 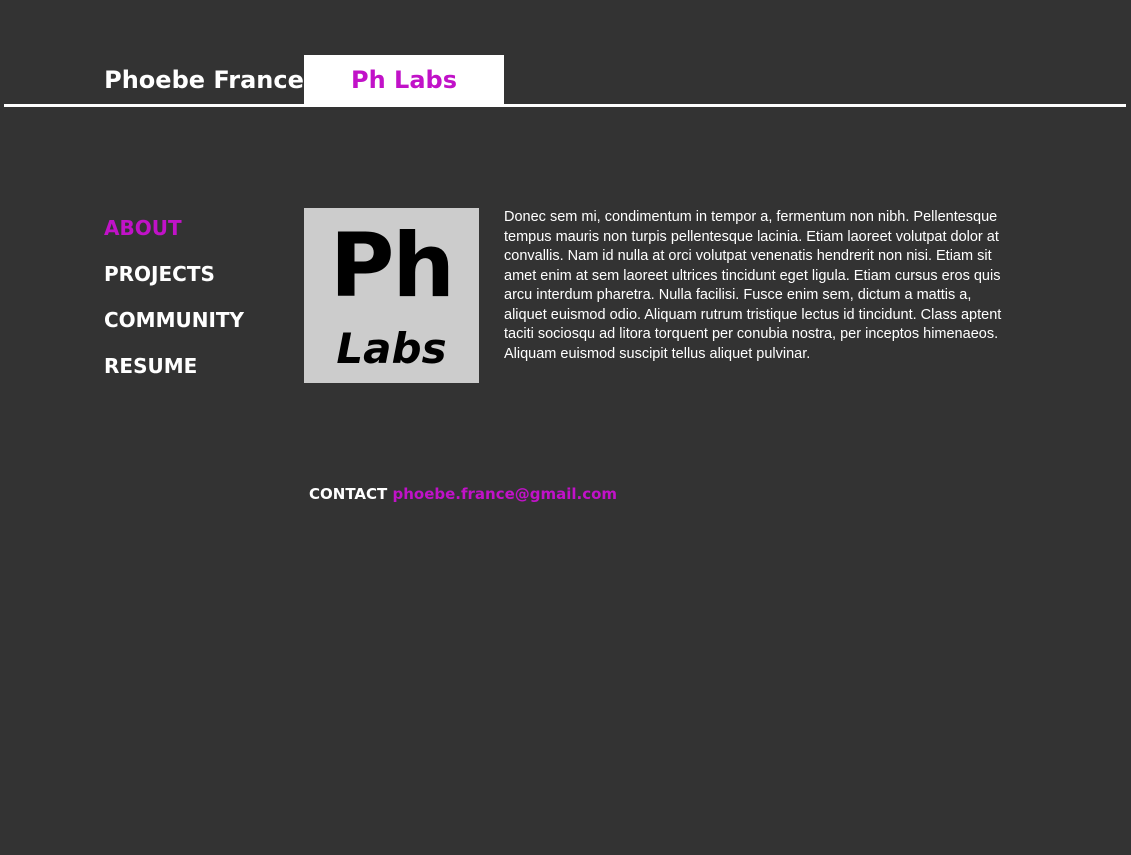 What do you see at coordinates (391, 348) in the screenshot?
I see `logo-labs-text: Labs` at bounding box center [391, 348].